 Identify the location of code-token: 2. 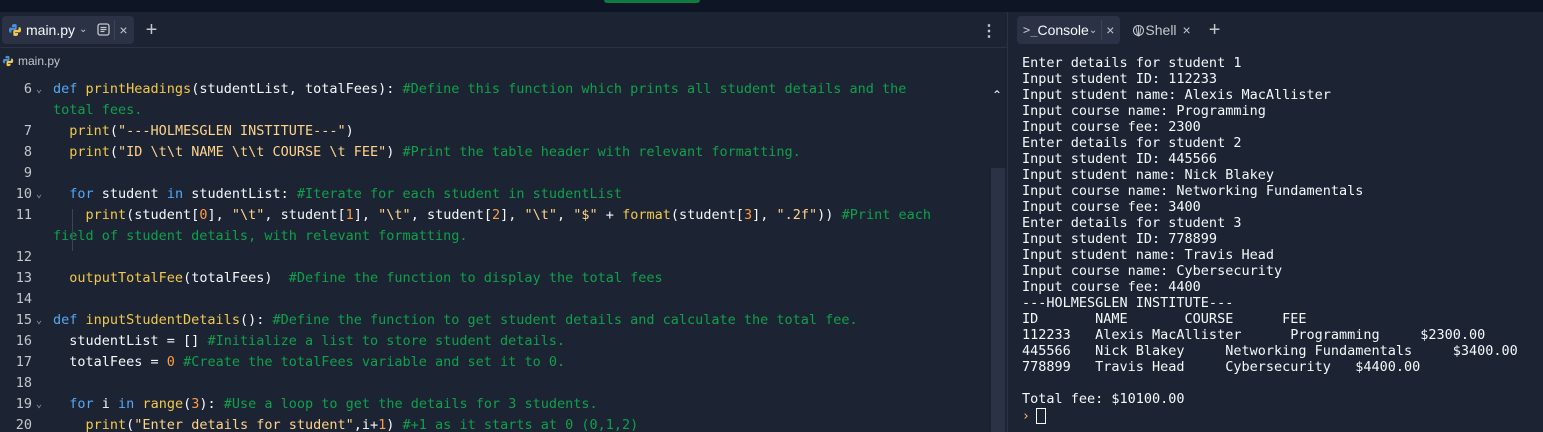
(496, 215).